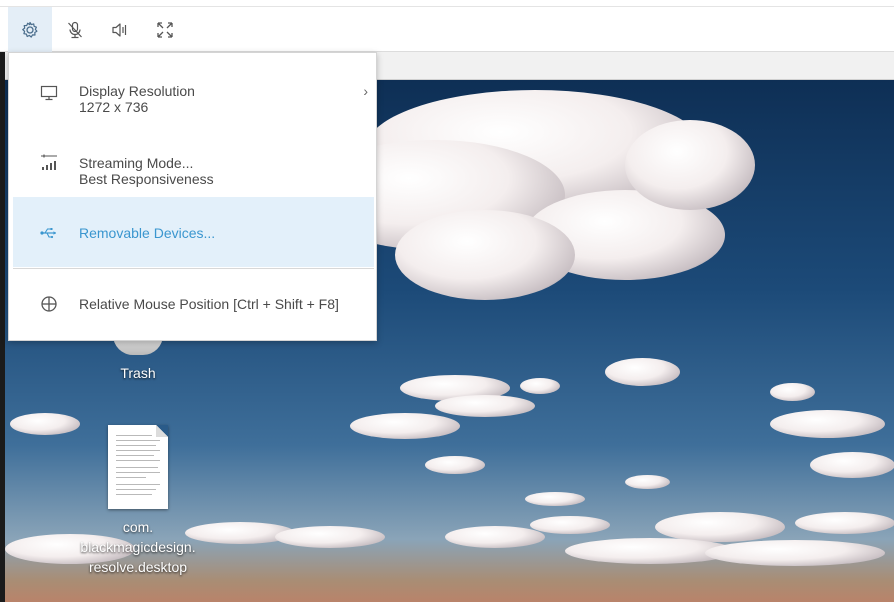  I want to click on monitor-icon, so click(49, 93).